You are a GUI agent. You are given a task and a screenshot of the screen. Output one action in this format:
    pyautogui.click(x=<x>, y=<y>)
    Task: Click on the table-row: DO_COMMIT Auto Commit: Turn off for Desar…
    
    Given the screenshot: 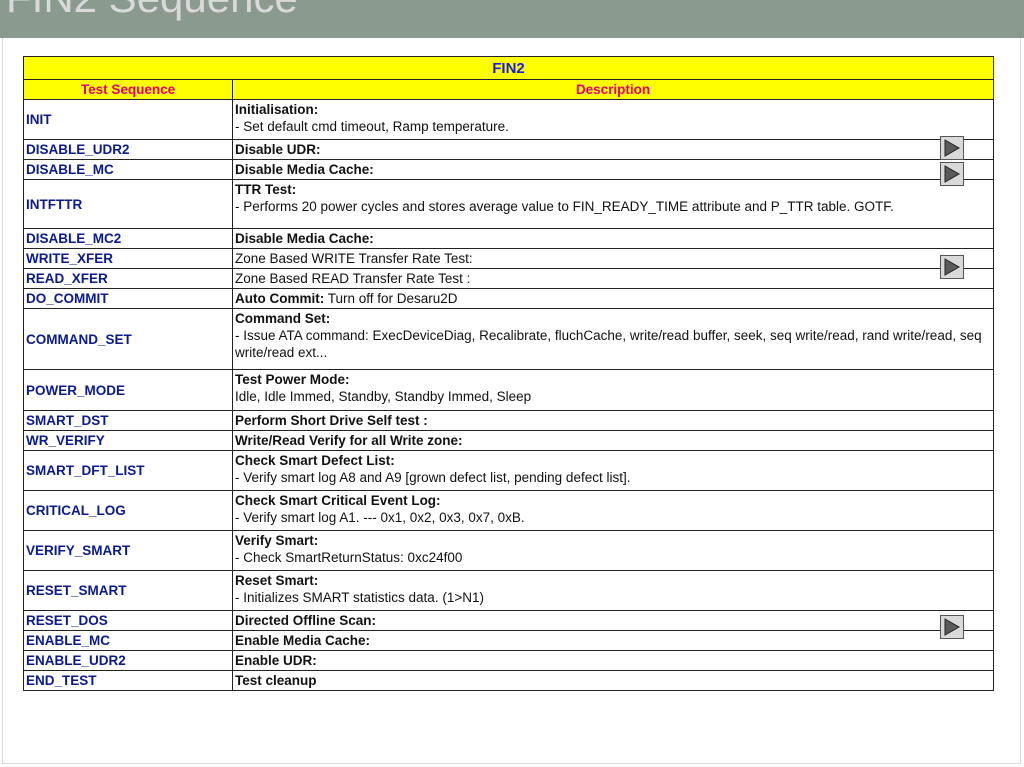 What is the action you would take?
    pyautogui.click(x=509, y=298)
    